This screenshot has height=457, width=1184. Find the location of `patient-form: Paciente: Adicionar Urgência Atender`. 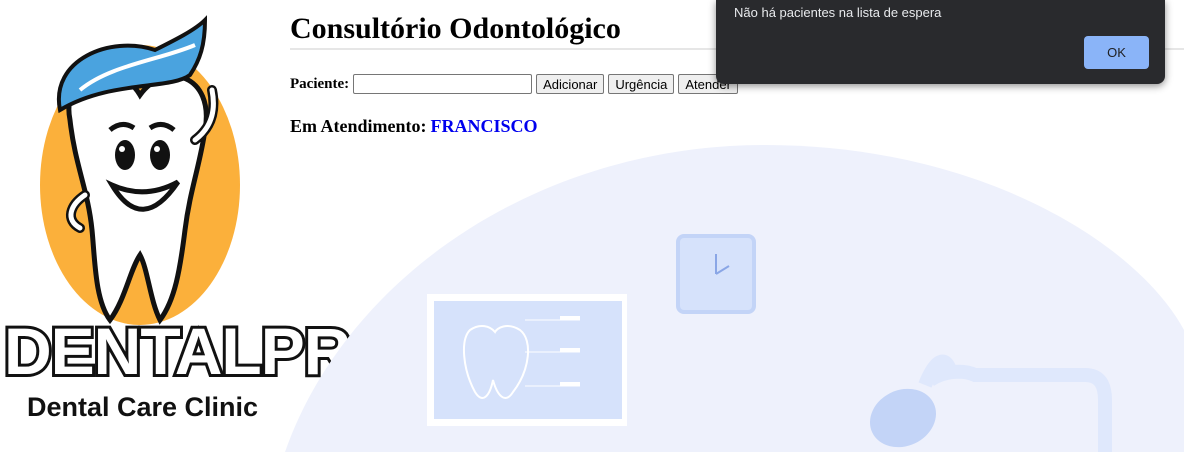

patient-form: Paciente: Adicionar Urgência Atender is located at coordinates (514, 84).